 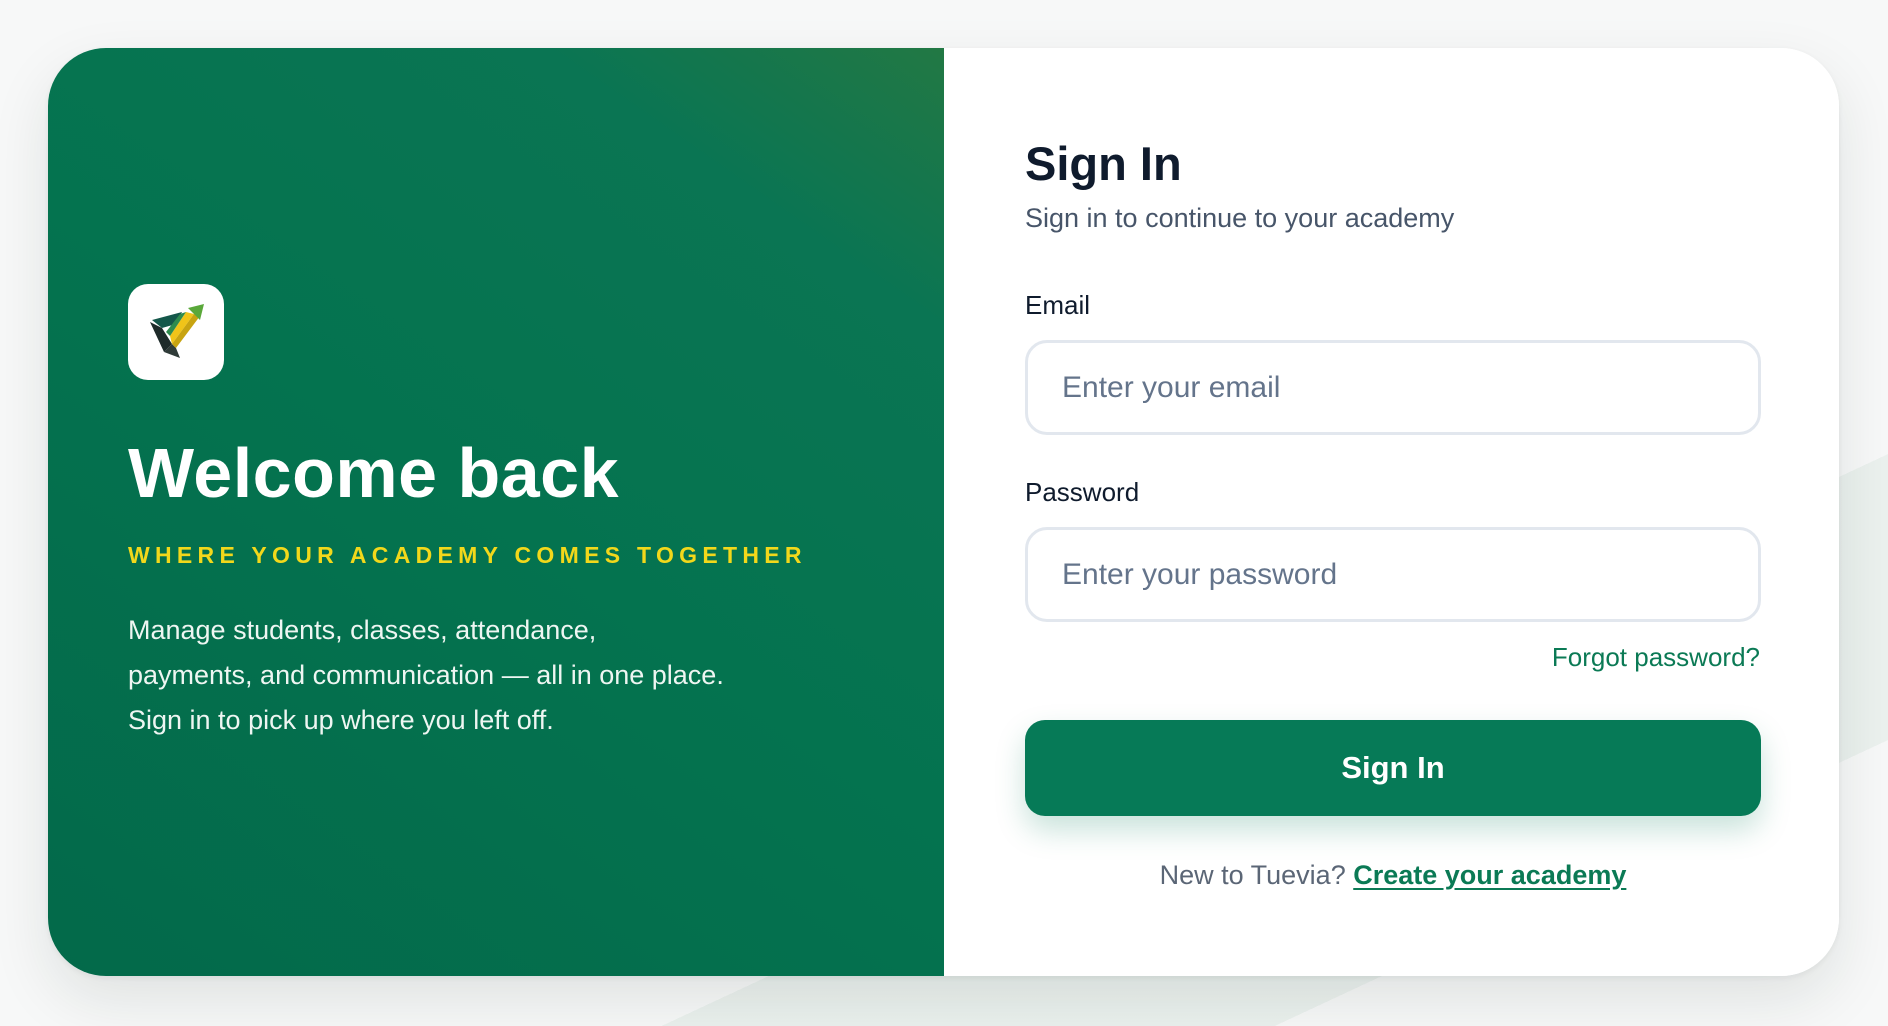 I want to click on description-line: Manage students, classes, attendance,, so click(x=362, y=630).